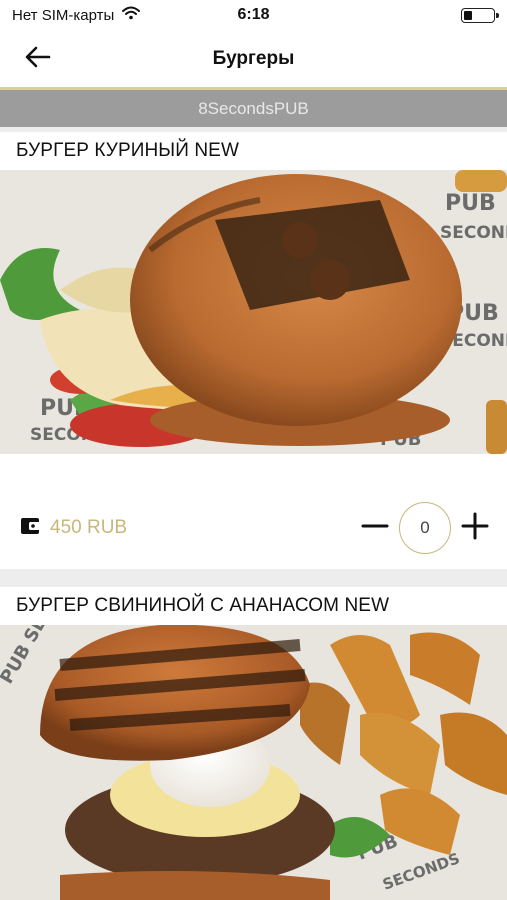 The width and height of the screenshot is (507, 900). I want to click on venue-banner: 8SecondsPUB, so click(253, 107).